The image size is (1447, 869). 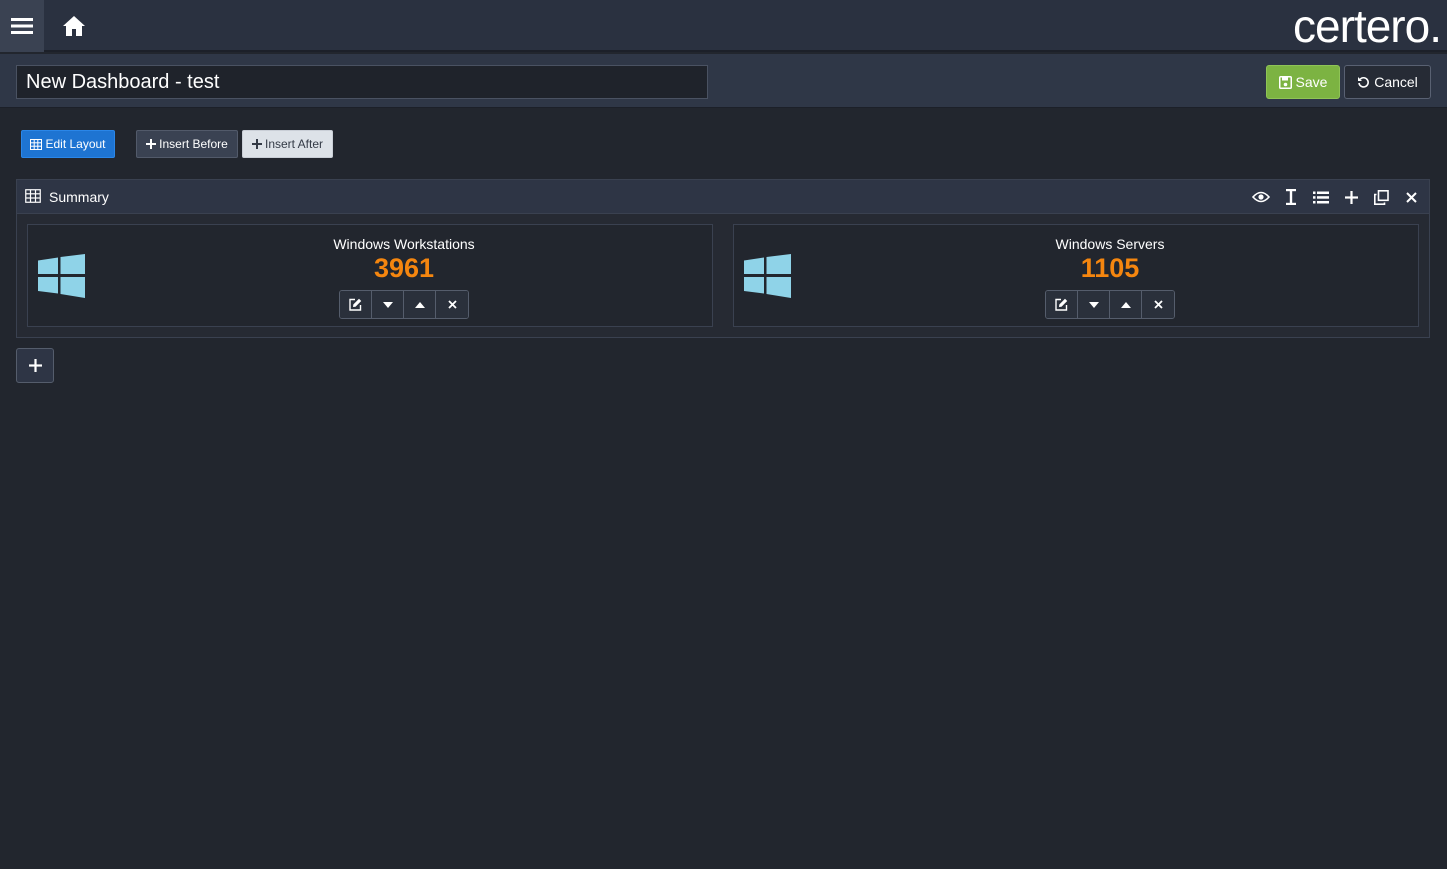 What do you see at coordinates (193, 144) in the screenshot?
I see `insert-before-label: Insert Before` at bounding box center [193, 144].